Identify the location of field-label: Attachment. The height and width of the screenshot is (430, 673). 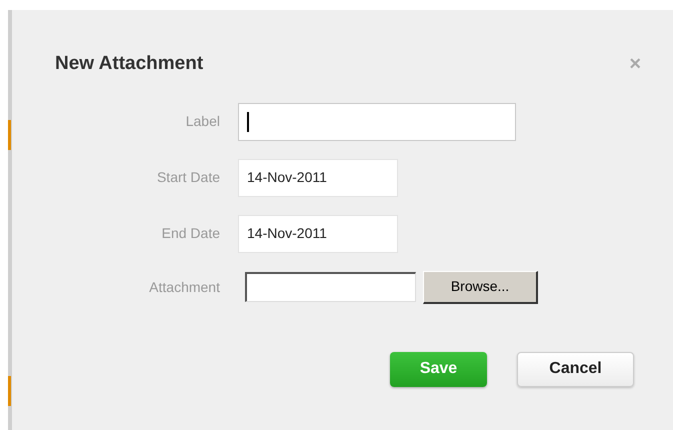
(184, 287).